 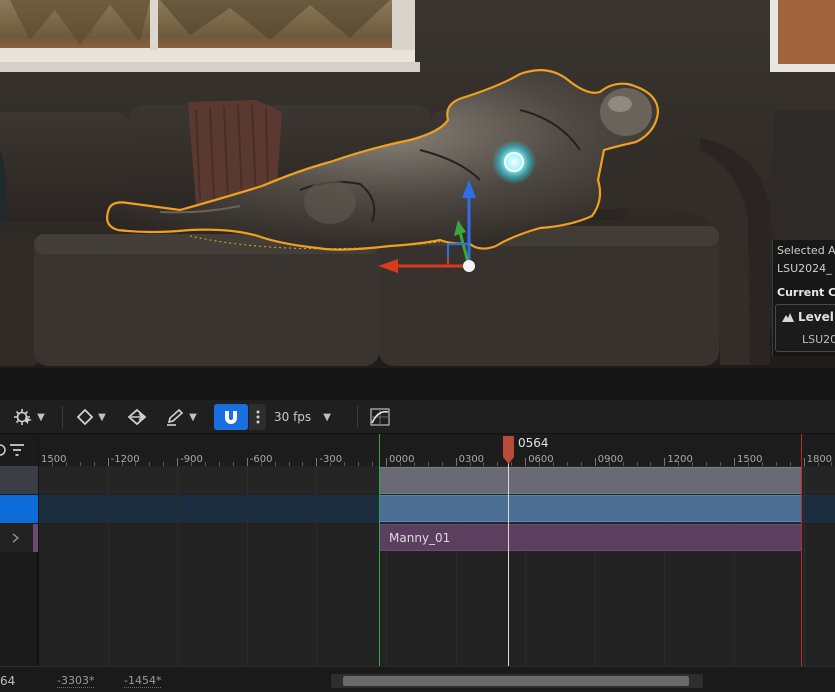 I want to click on key-interp-icon, so click(x=137, y=417).